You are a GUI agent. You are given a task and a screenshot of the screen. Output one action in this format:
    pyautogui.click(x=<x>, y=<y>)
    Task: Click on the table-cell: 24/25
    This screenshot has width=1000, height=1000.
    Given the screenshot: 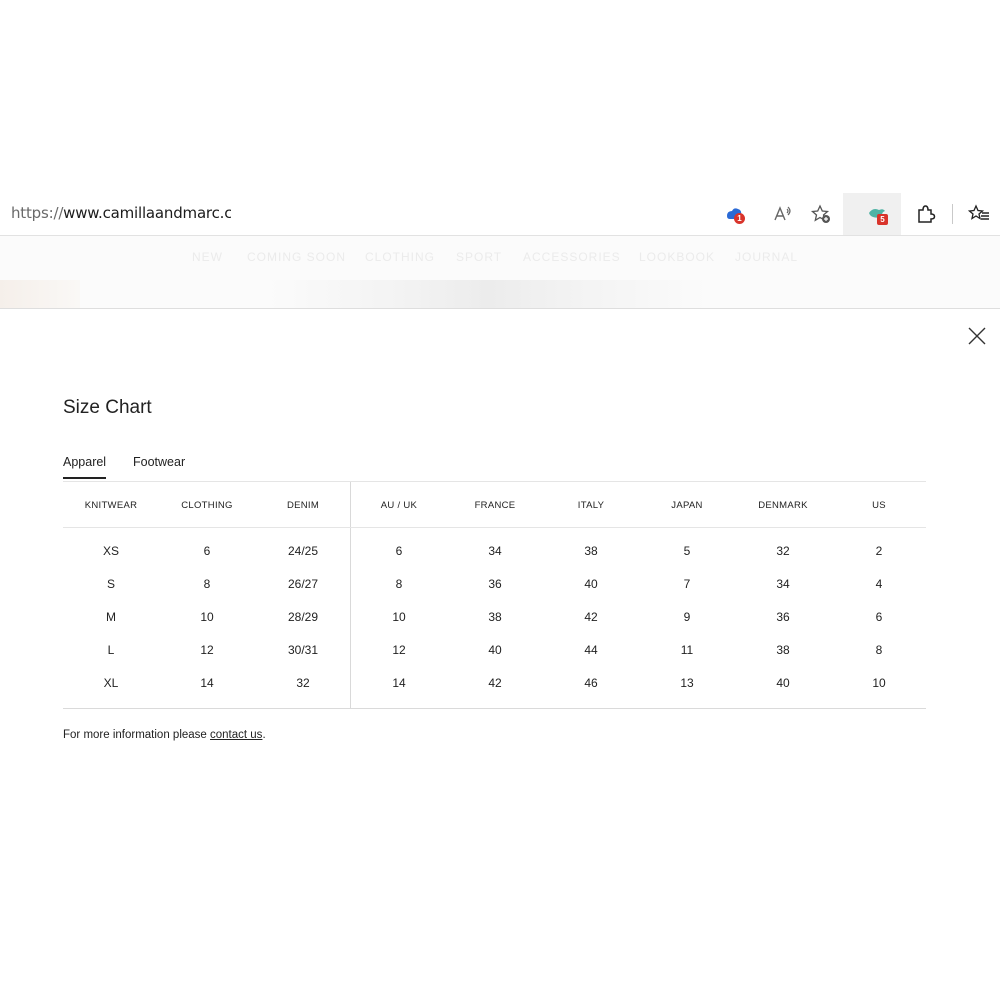 What is the action you would take?
    pyautogui.click(x=303, y=551)
    